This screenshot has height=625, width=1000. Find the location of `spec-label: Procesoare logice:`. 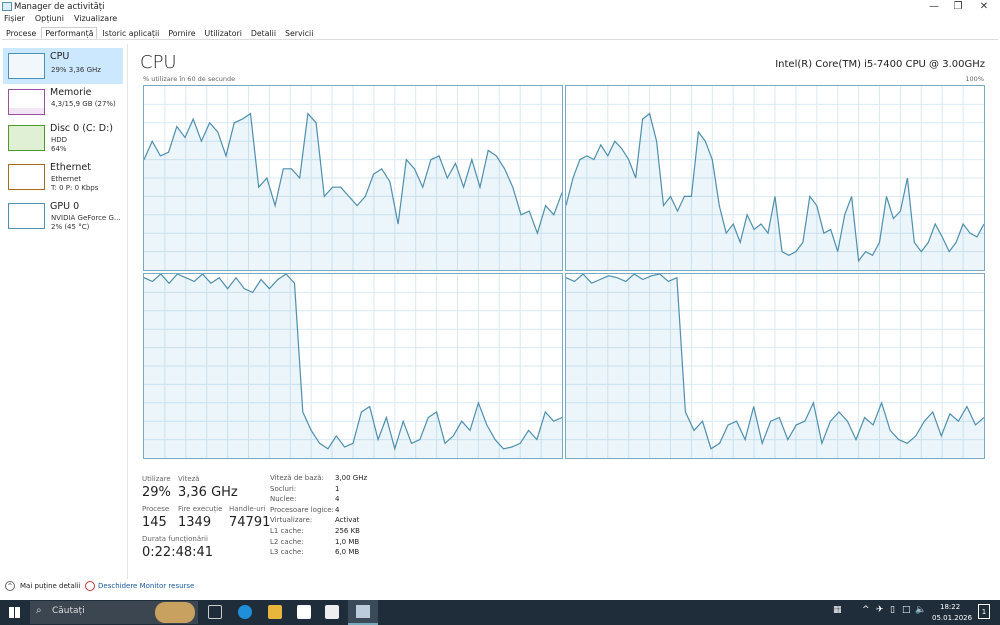

spec-label: Procesoare logice: is located at coordinates (302, 509).